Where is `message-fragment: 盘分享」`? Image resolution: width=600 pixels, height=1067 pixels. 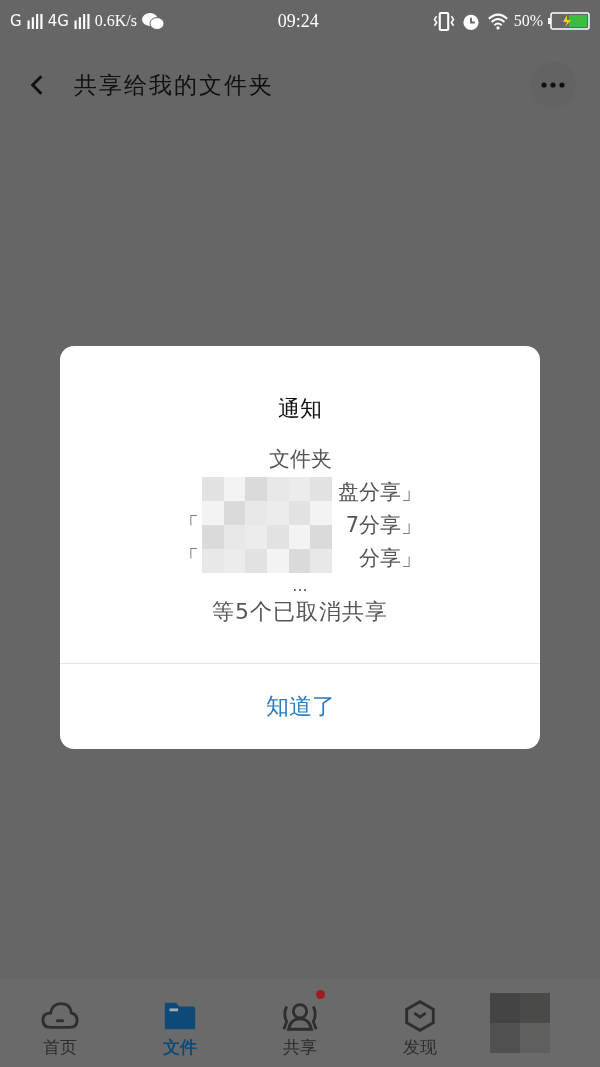 message-fragment: 盘分享」 is located at coordinates (380, 492).